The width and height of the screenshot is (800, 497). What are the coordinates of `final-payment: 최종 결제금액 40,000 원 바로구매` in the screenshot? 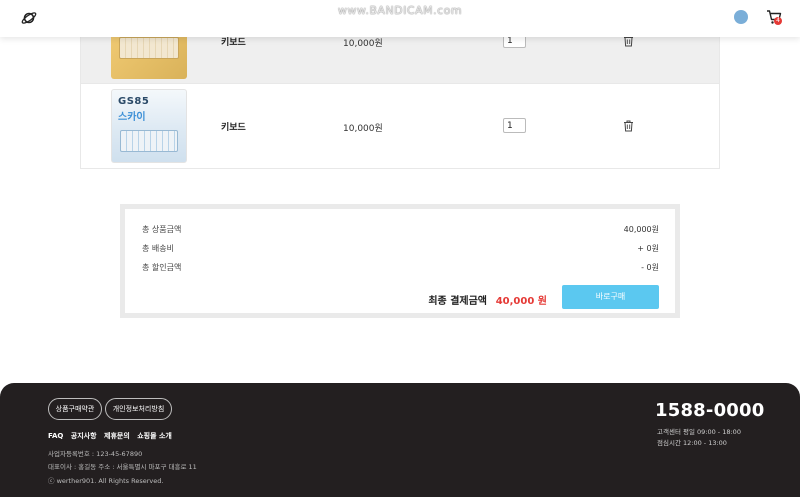 It's located at (400, 298).